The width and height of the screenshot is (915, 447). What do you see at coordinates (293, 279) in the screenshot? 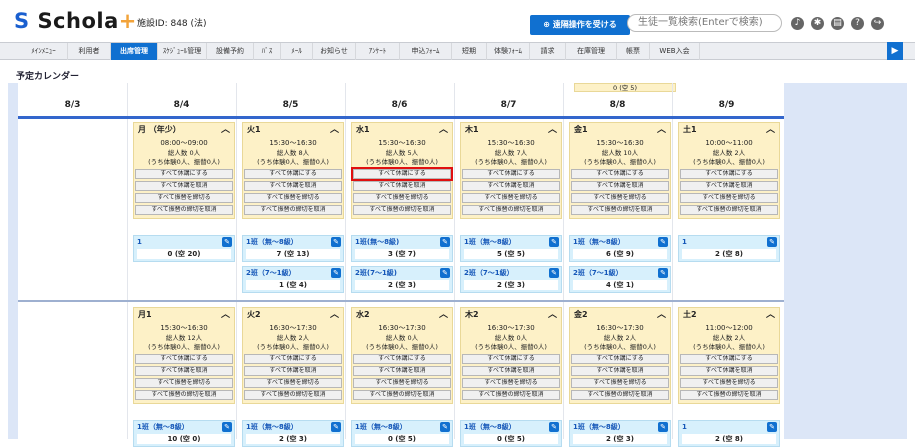
I see `group-block: 2班（7〜1級） ✎ 1 (空 4)` at bounding box center [293, 279].